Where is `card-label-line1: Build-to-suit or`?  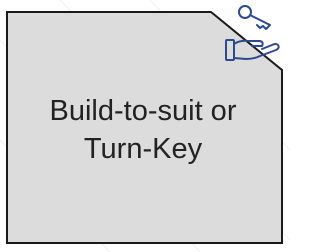
card-label-line1: Build-to-suit or is located at coordinates (143, 111).